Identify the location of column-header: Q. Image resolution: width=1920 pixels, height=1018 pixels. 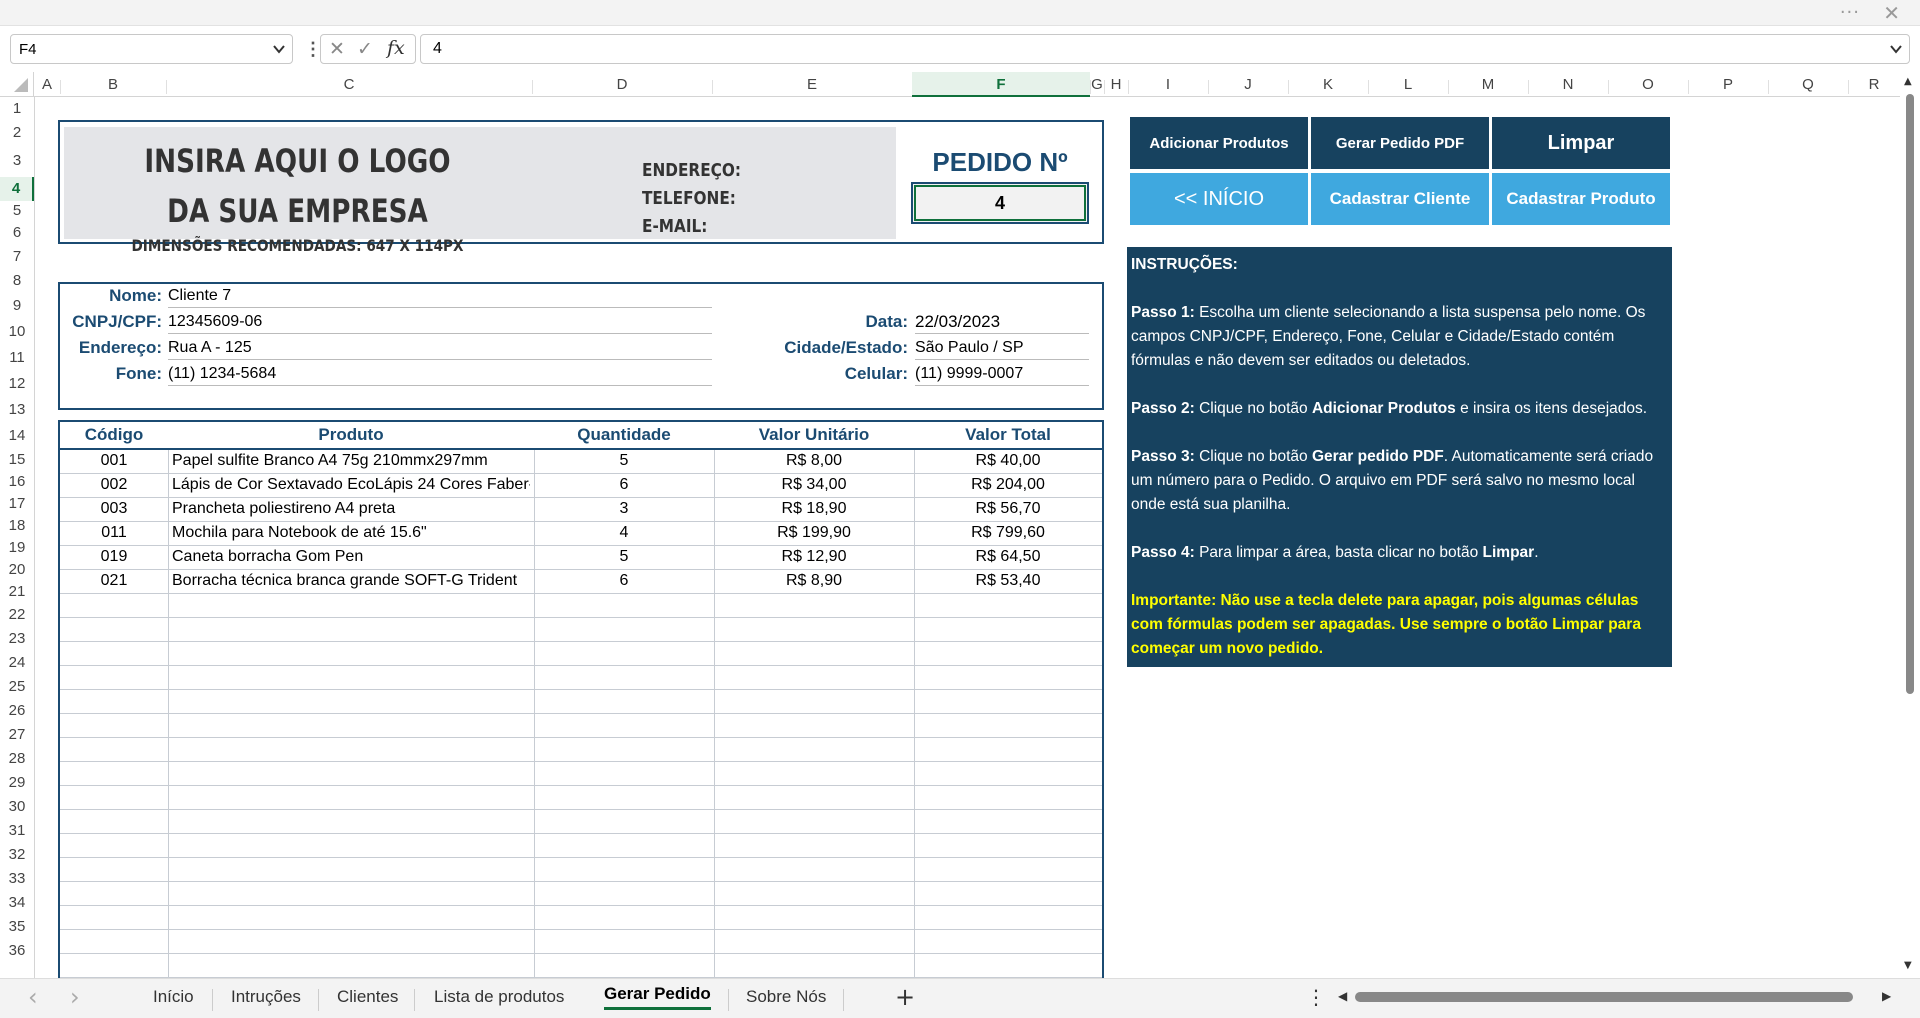
(1808, 84).